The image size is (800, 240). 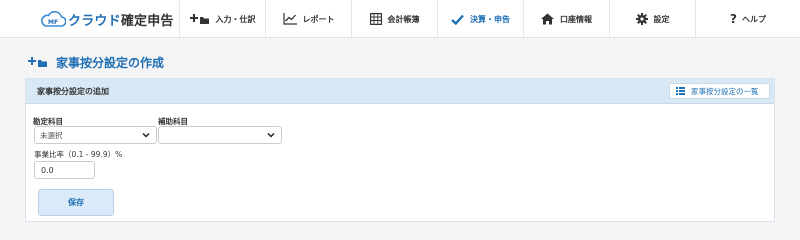 I want to click on nav-item-settings: 設定, so click(x=653, y=19).